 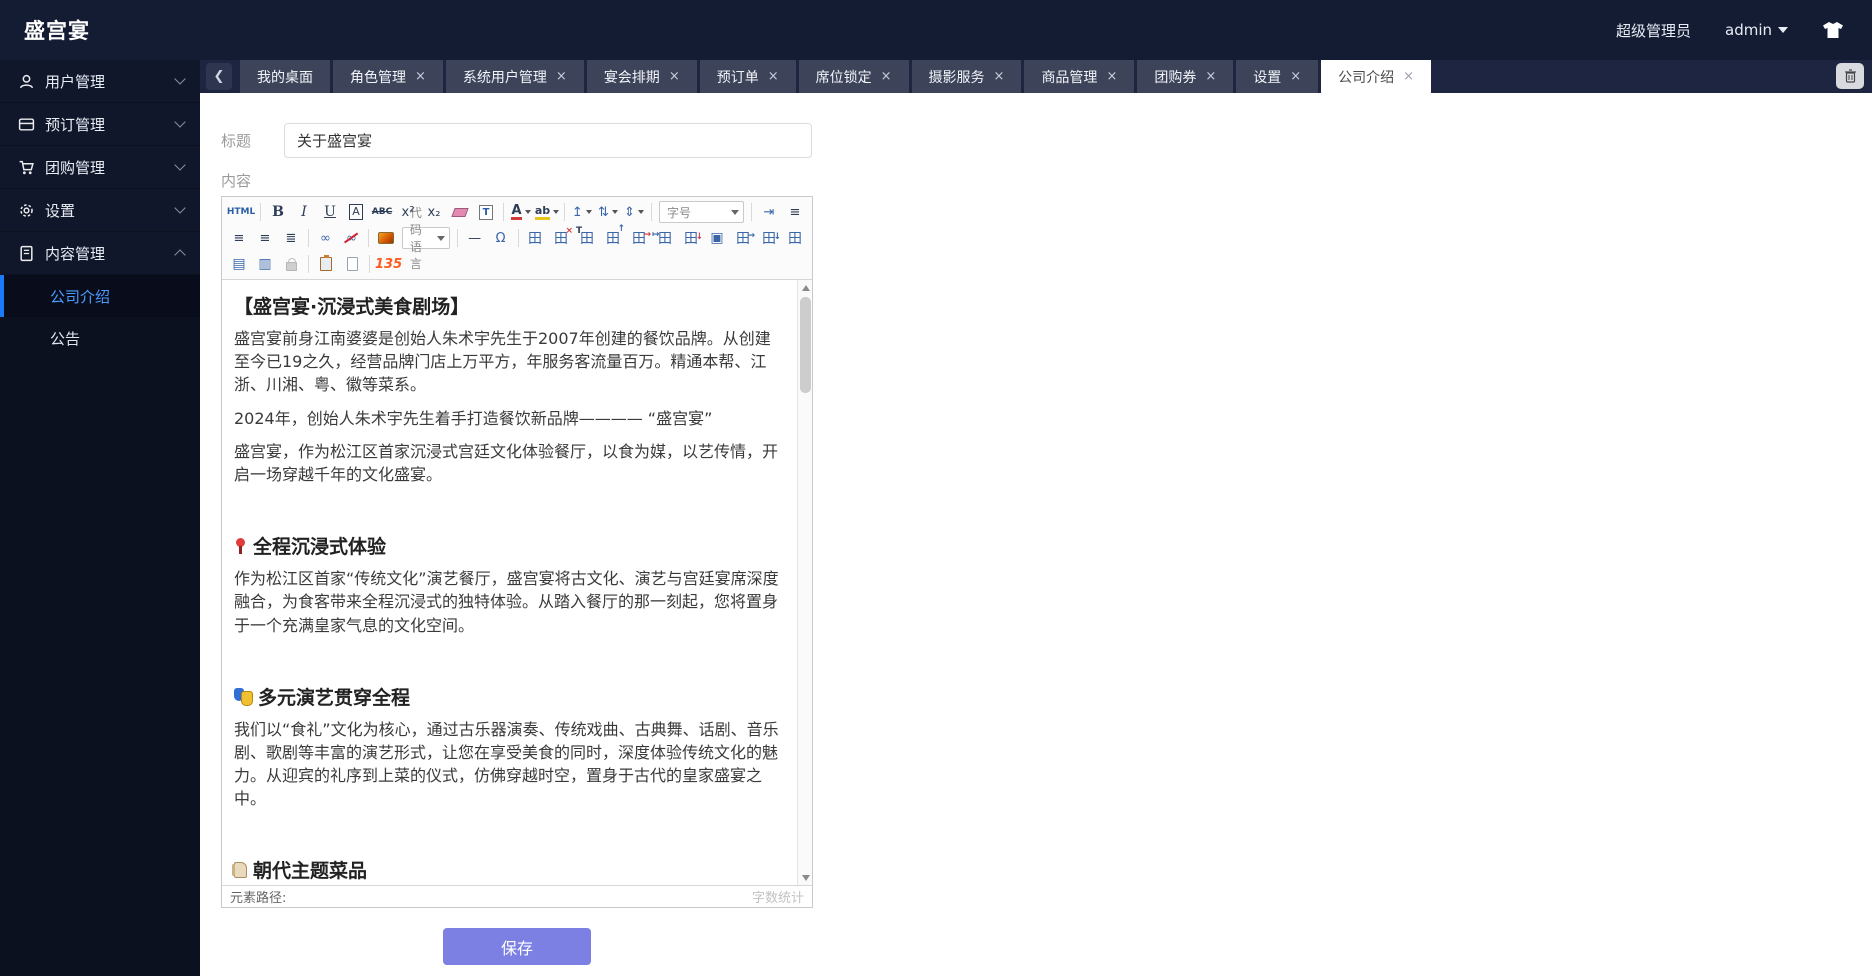 I want to click on align-top-icon: ↥, so click(x=582, y=212).